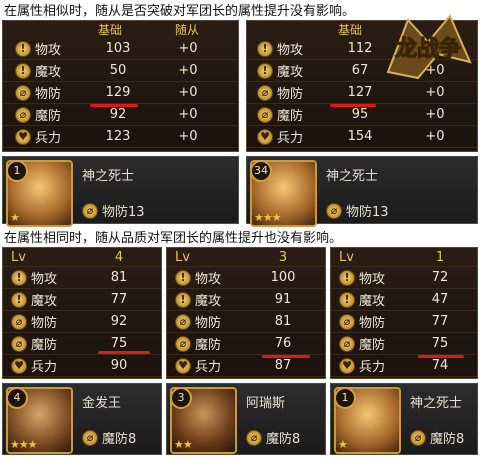  What do you see at coordinates (349, 30) in the screenshot?
I see `header-base: 基础` at bounding box center [349, 30].